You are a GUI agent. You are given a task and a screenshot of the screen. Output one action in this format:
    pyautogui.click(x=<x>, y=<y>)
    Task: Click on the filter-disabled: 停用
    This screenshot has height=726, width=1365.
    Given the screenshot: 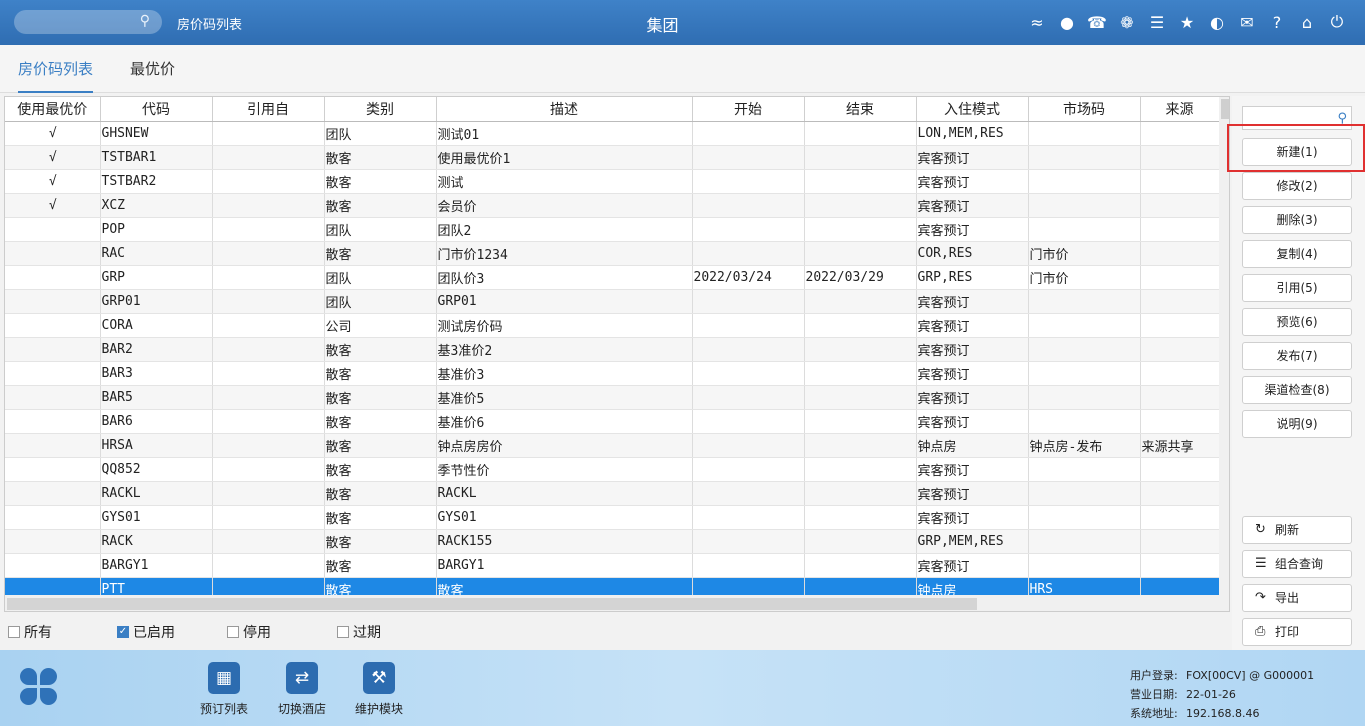 What is the action you would take?
    pyautogui.click(x=249, y=632)
    